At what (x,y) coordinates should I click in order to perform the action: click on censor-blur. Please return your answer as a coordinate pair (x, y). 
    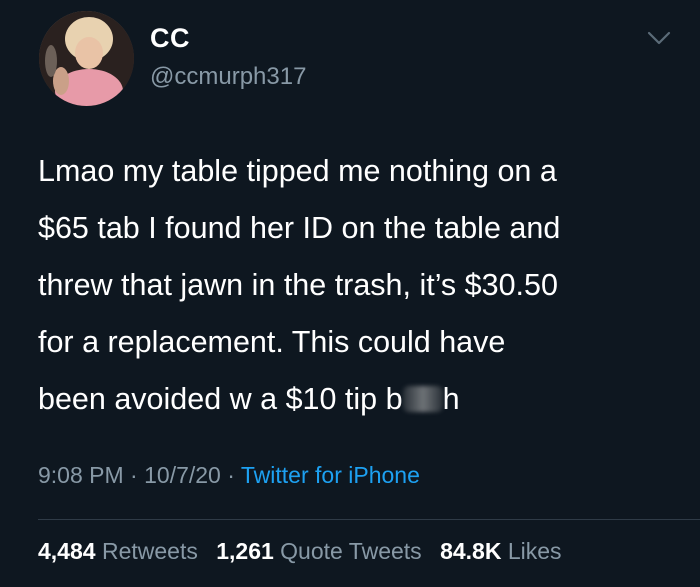
    Looking at the image, I should click on (422, 399).